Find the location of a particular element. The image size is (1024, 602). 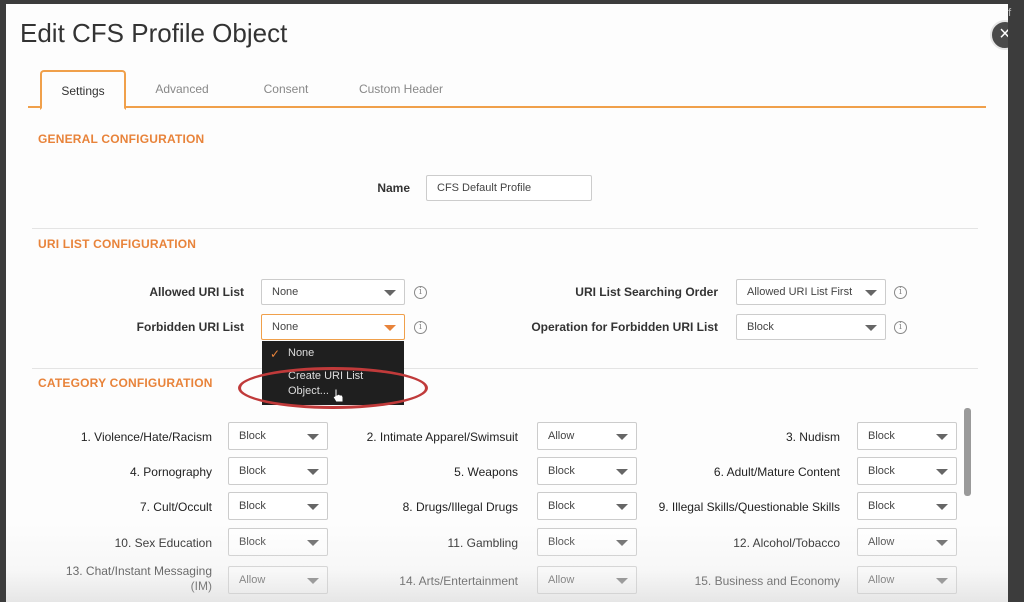

operation-for-forbidden-uri-list-value: Block is located at coordinates (760, 327).